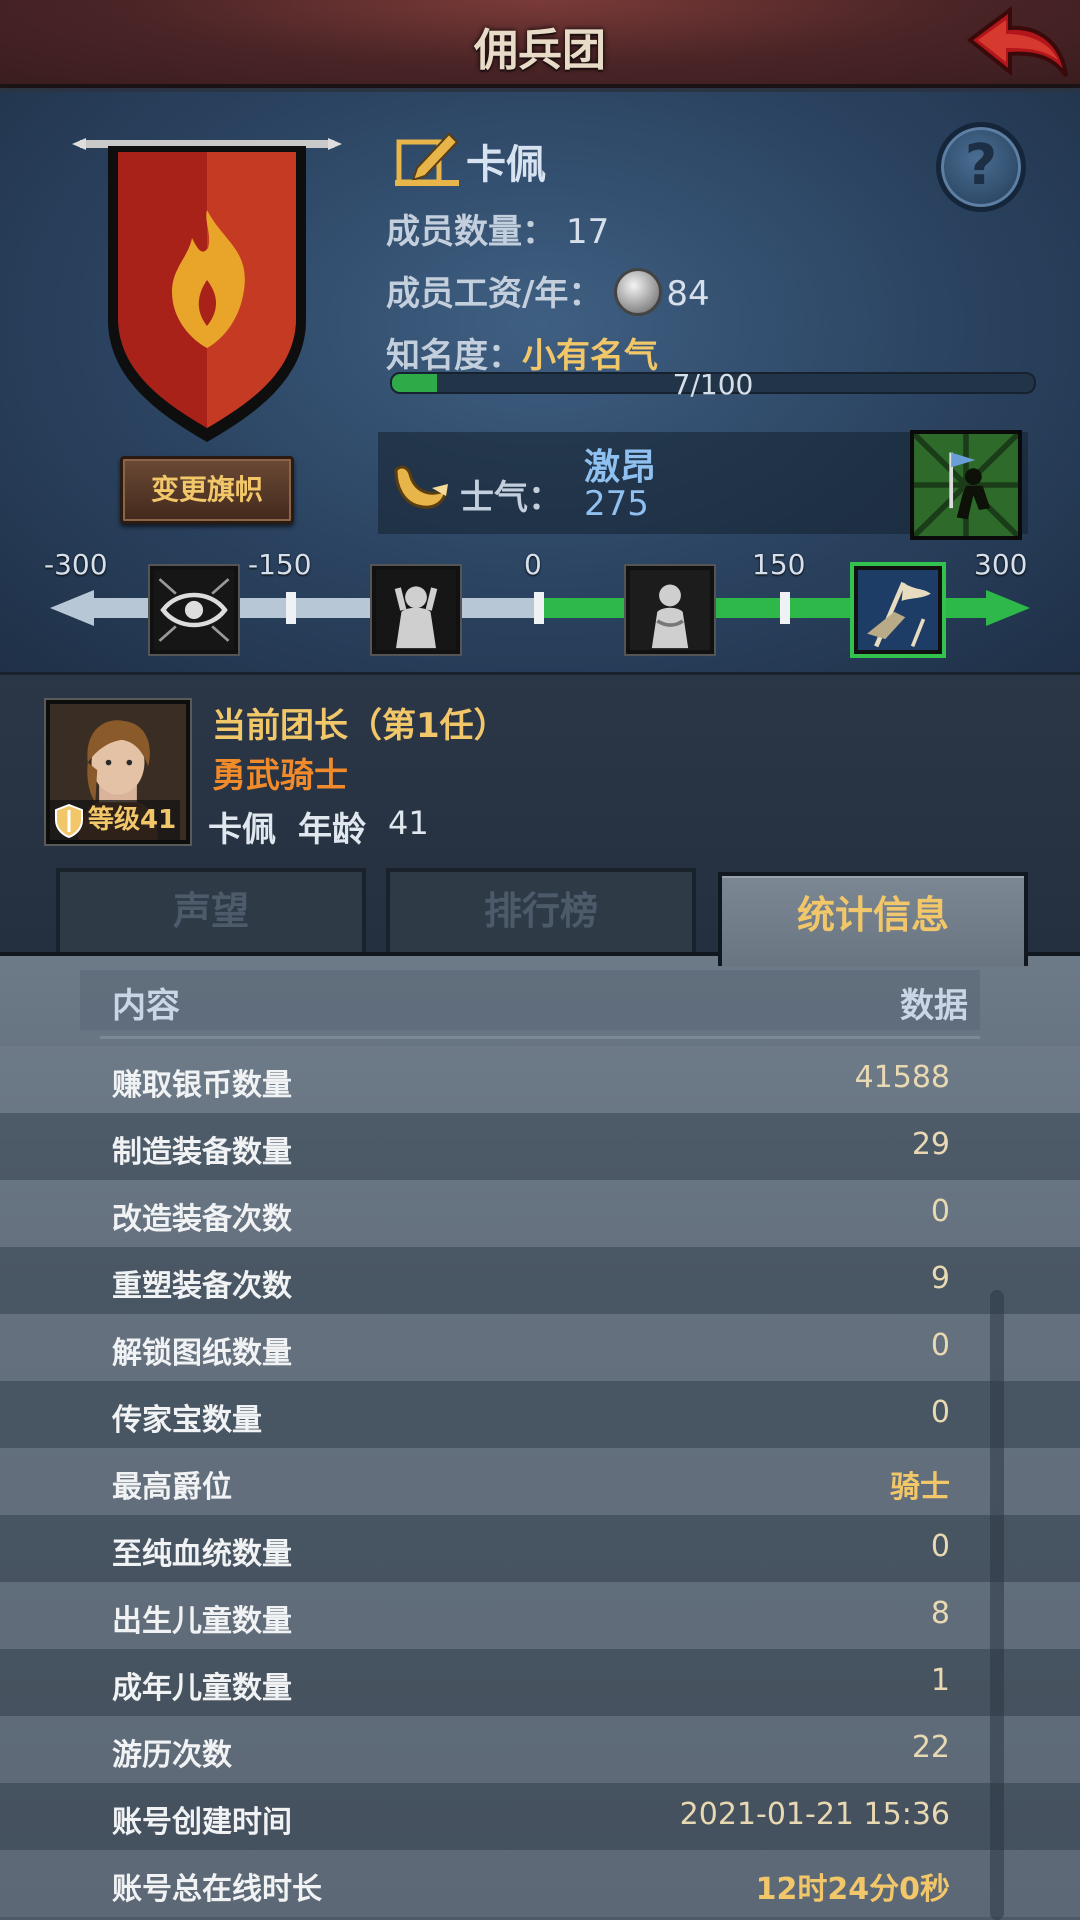 This screenshot has width=1080, height=1920. What do you see at coordinates (1017, 44) in the screenshot?
I see `back-arrow-icon` at bounding box center [1017, 44].